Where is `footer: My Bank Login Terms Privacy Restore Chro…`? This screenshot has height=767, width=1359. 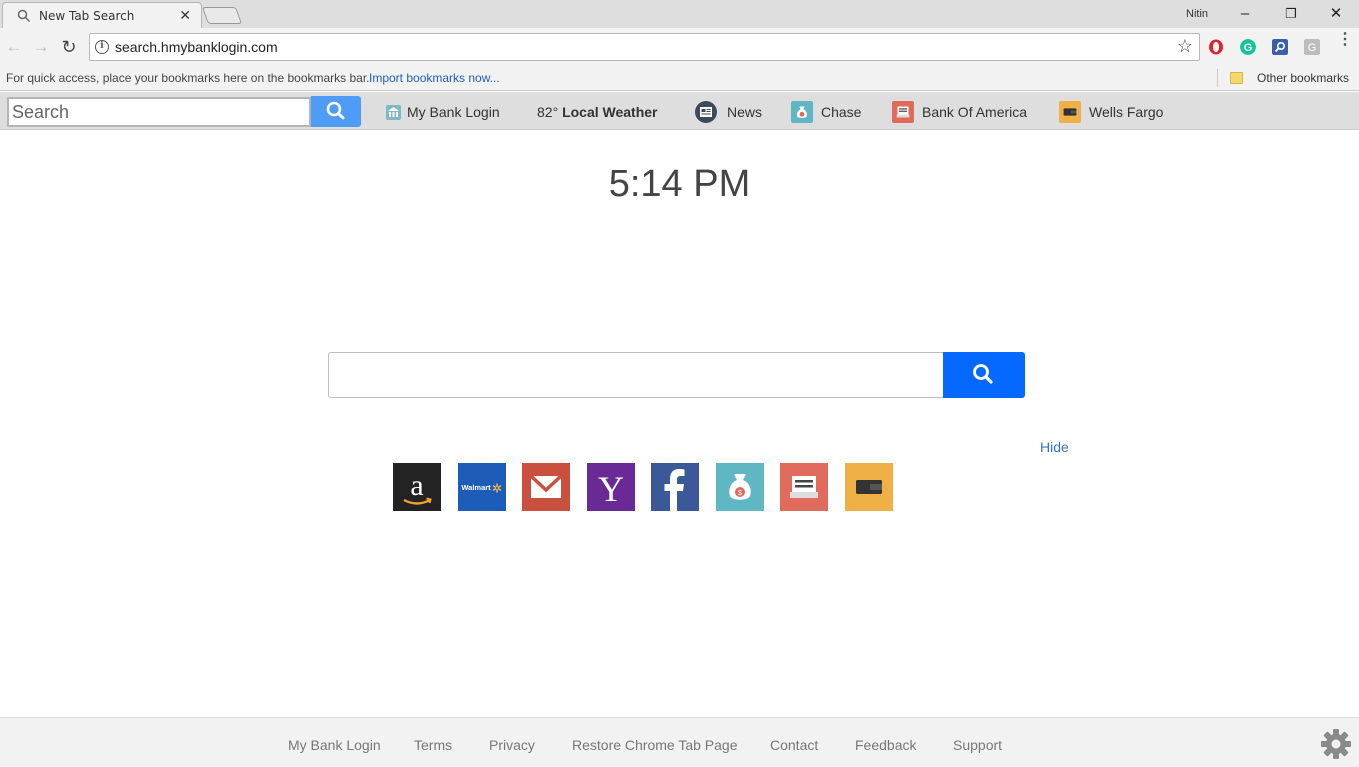 footer: My Bank Login Terms Privacy Restore Chro… is located at coordinates (679, 742).